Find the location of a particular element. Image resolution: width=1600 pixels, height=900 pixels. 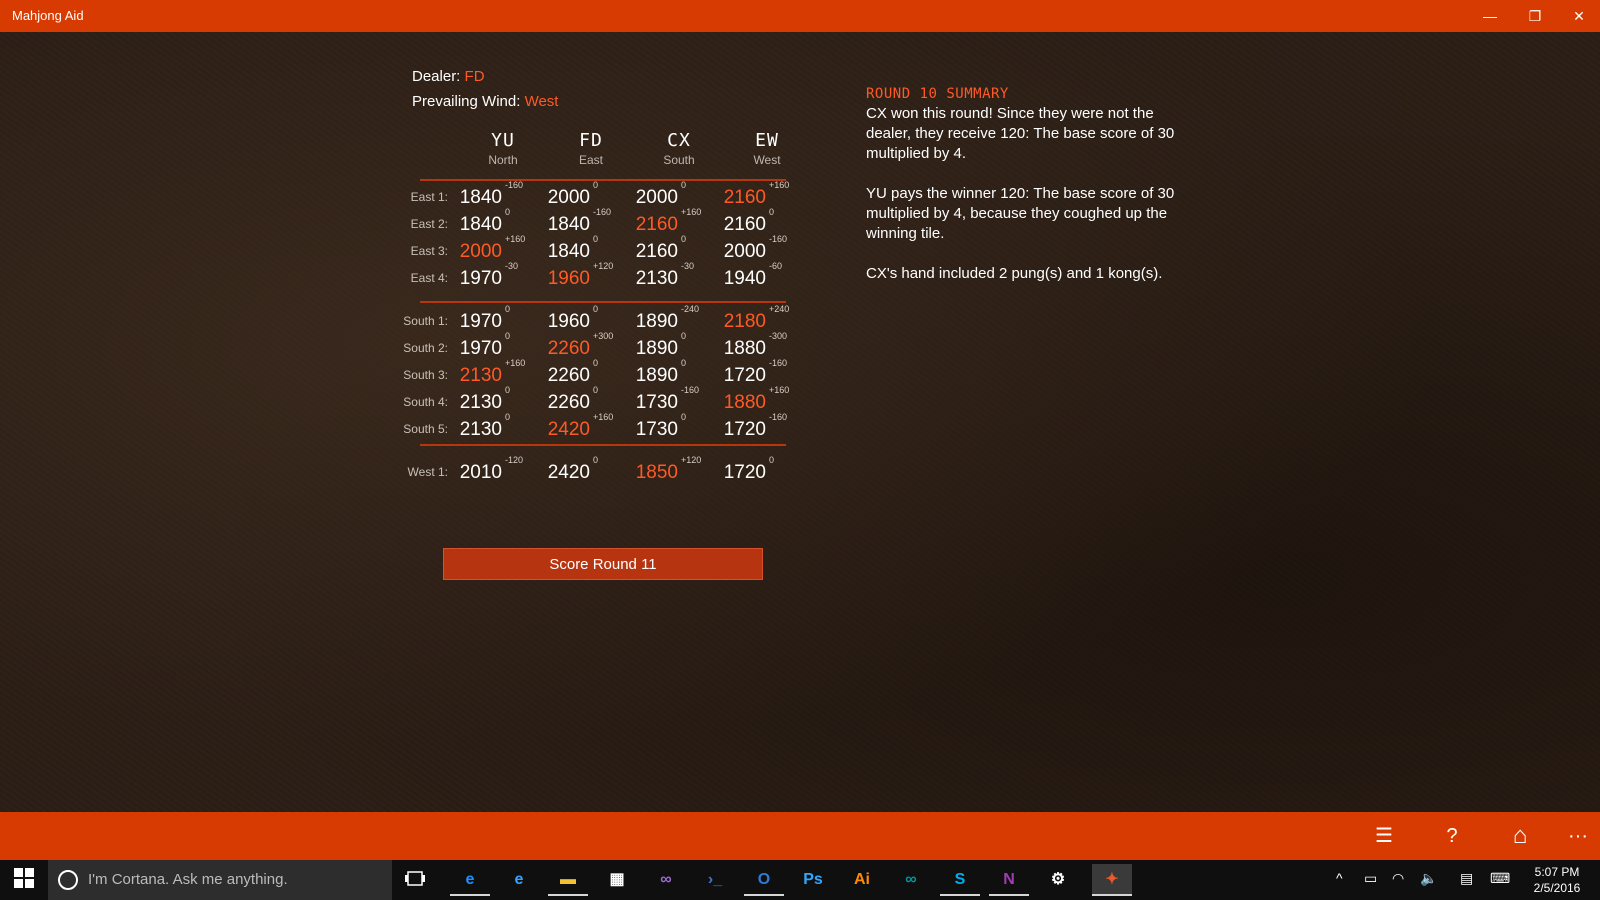

score-round-button: Score Round 11 is located at coordinates (603, 564).